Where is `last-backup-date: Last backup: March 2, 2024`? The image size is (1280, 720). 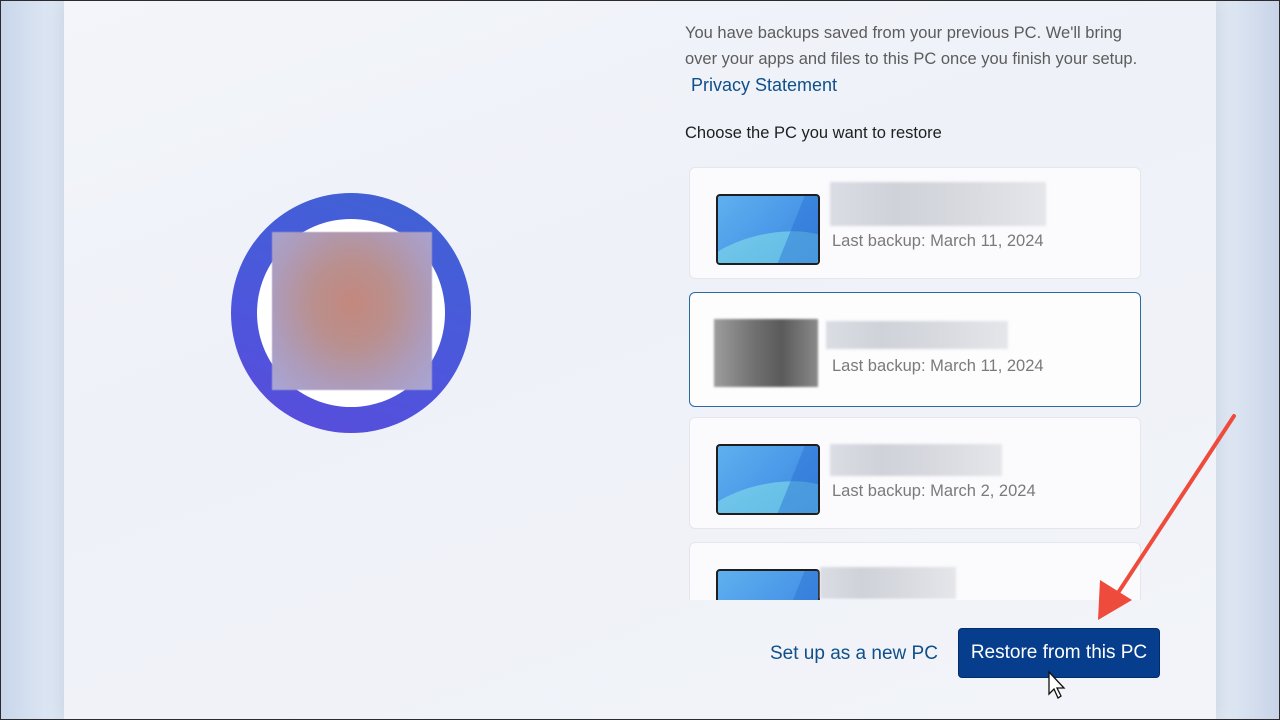 last-backup-date: Last backup: March 2, 2024 is located at coordinates (934, 491).